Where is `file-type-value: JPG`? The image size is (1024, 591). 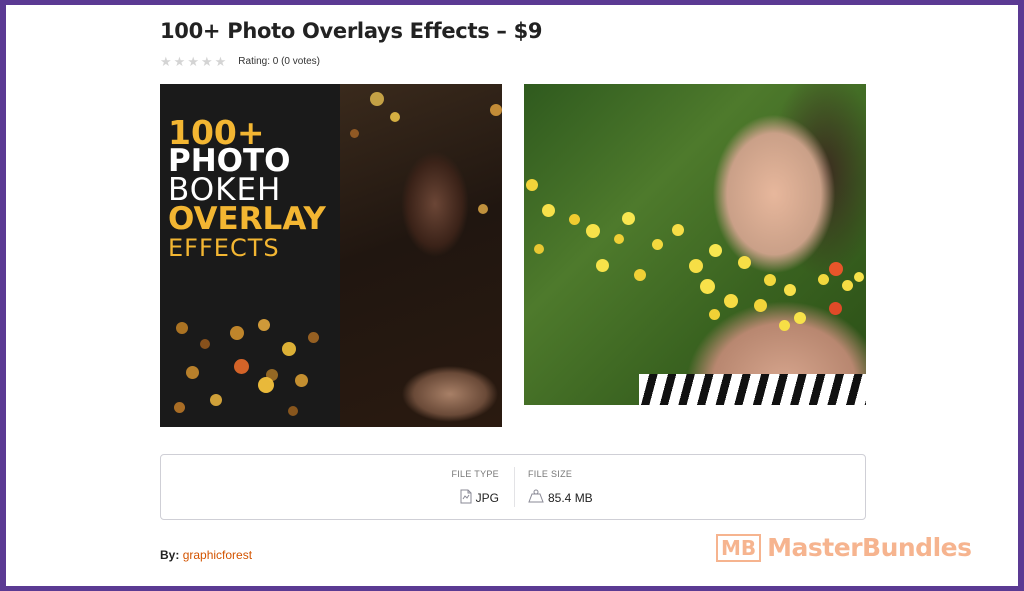 file-type-value: JPG is located at coordinates (487, 498).